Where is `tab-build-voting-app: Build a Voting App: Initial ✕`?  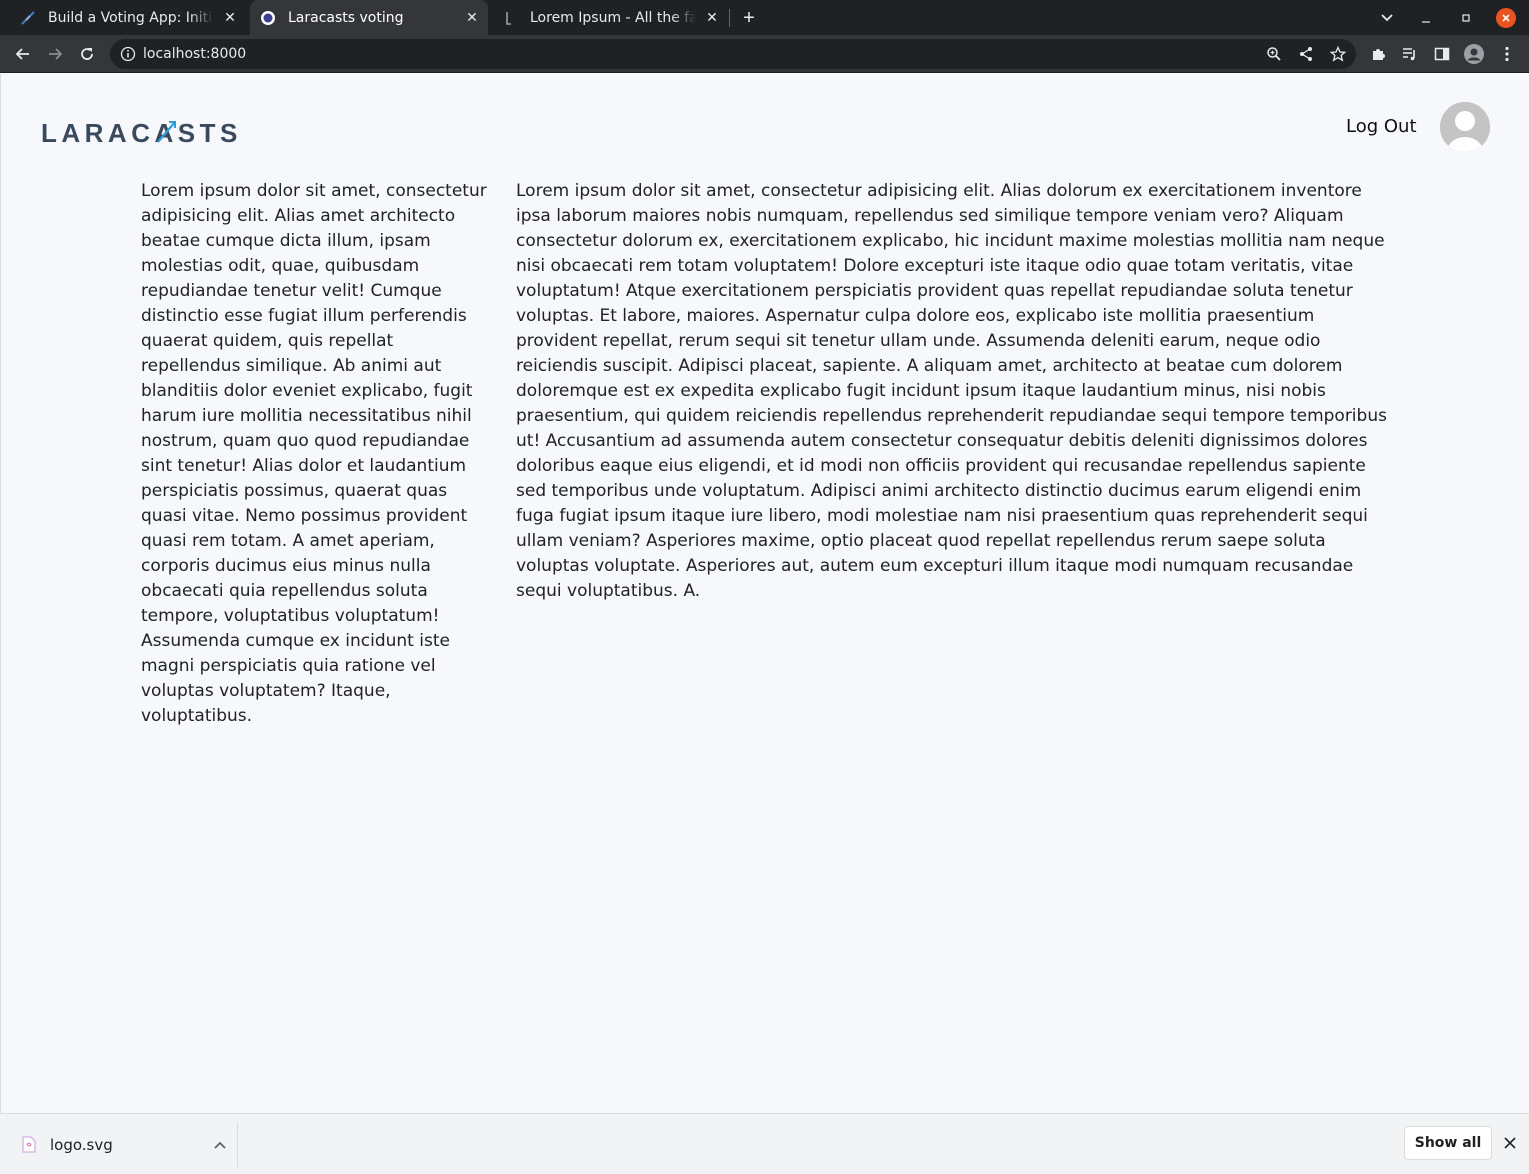 tab-build-voting-app: Build a Voting App: Initial ✕ is located at coordinates (128, 17).